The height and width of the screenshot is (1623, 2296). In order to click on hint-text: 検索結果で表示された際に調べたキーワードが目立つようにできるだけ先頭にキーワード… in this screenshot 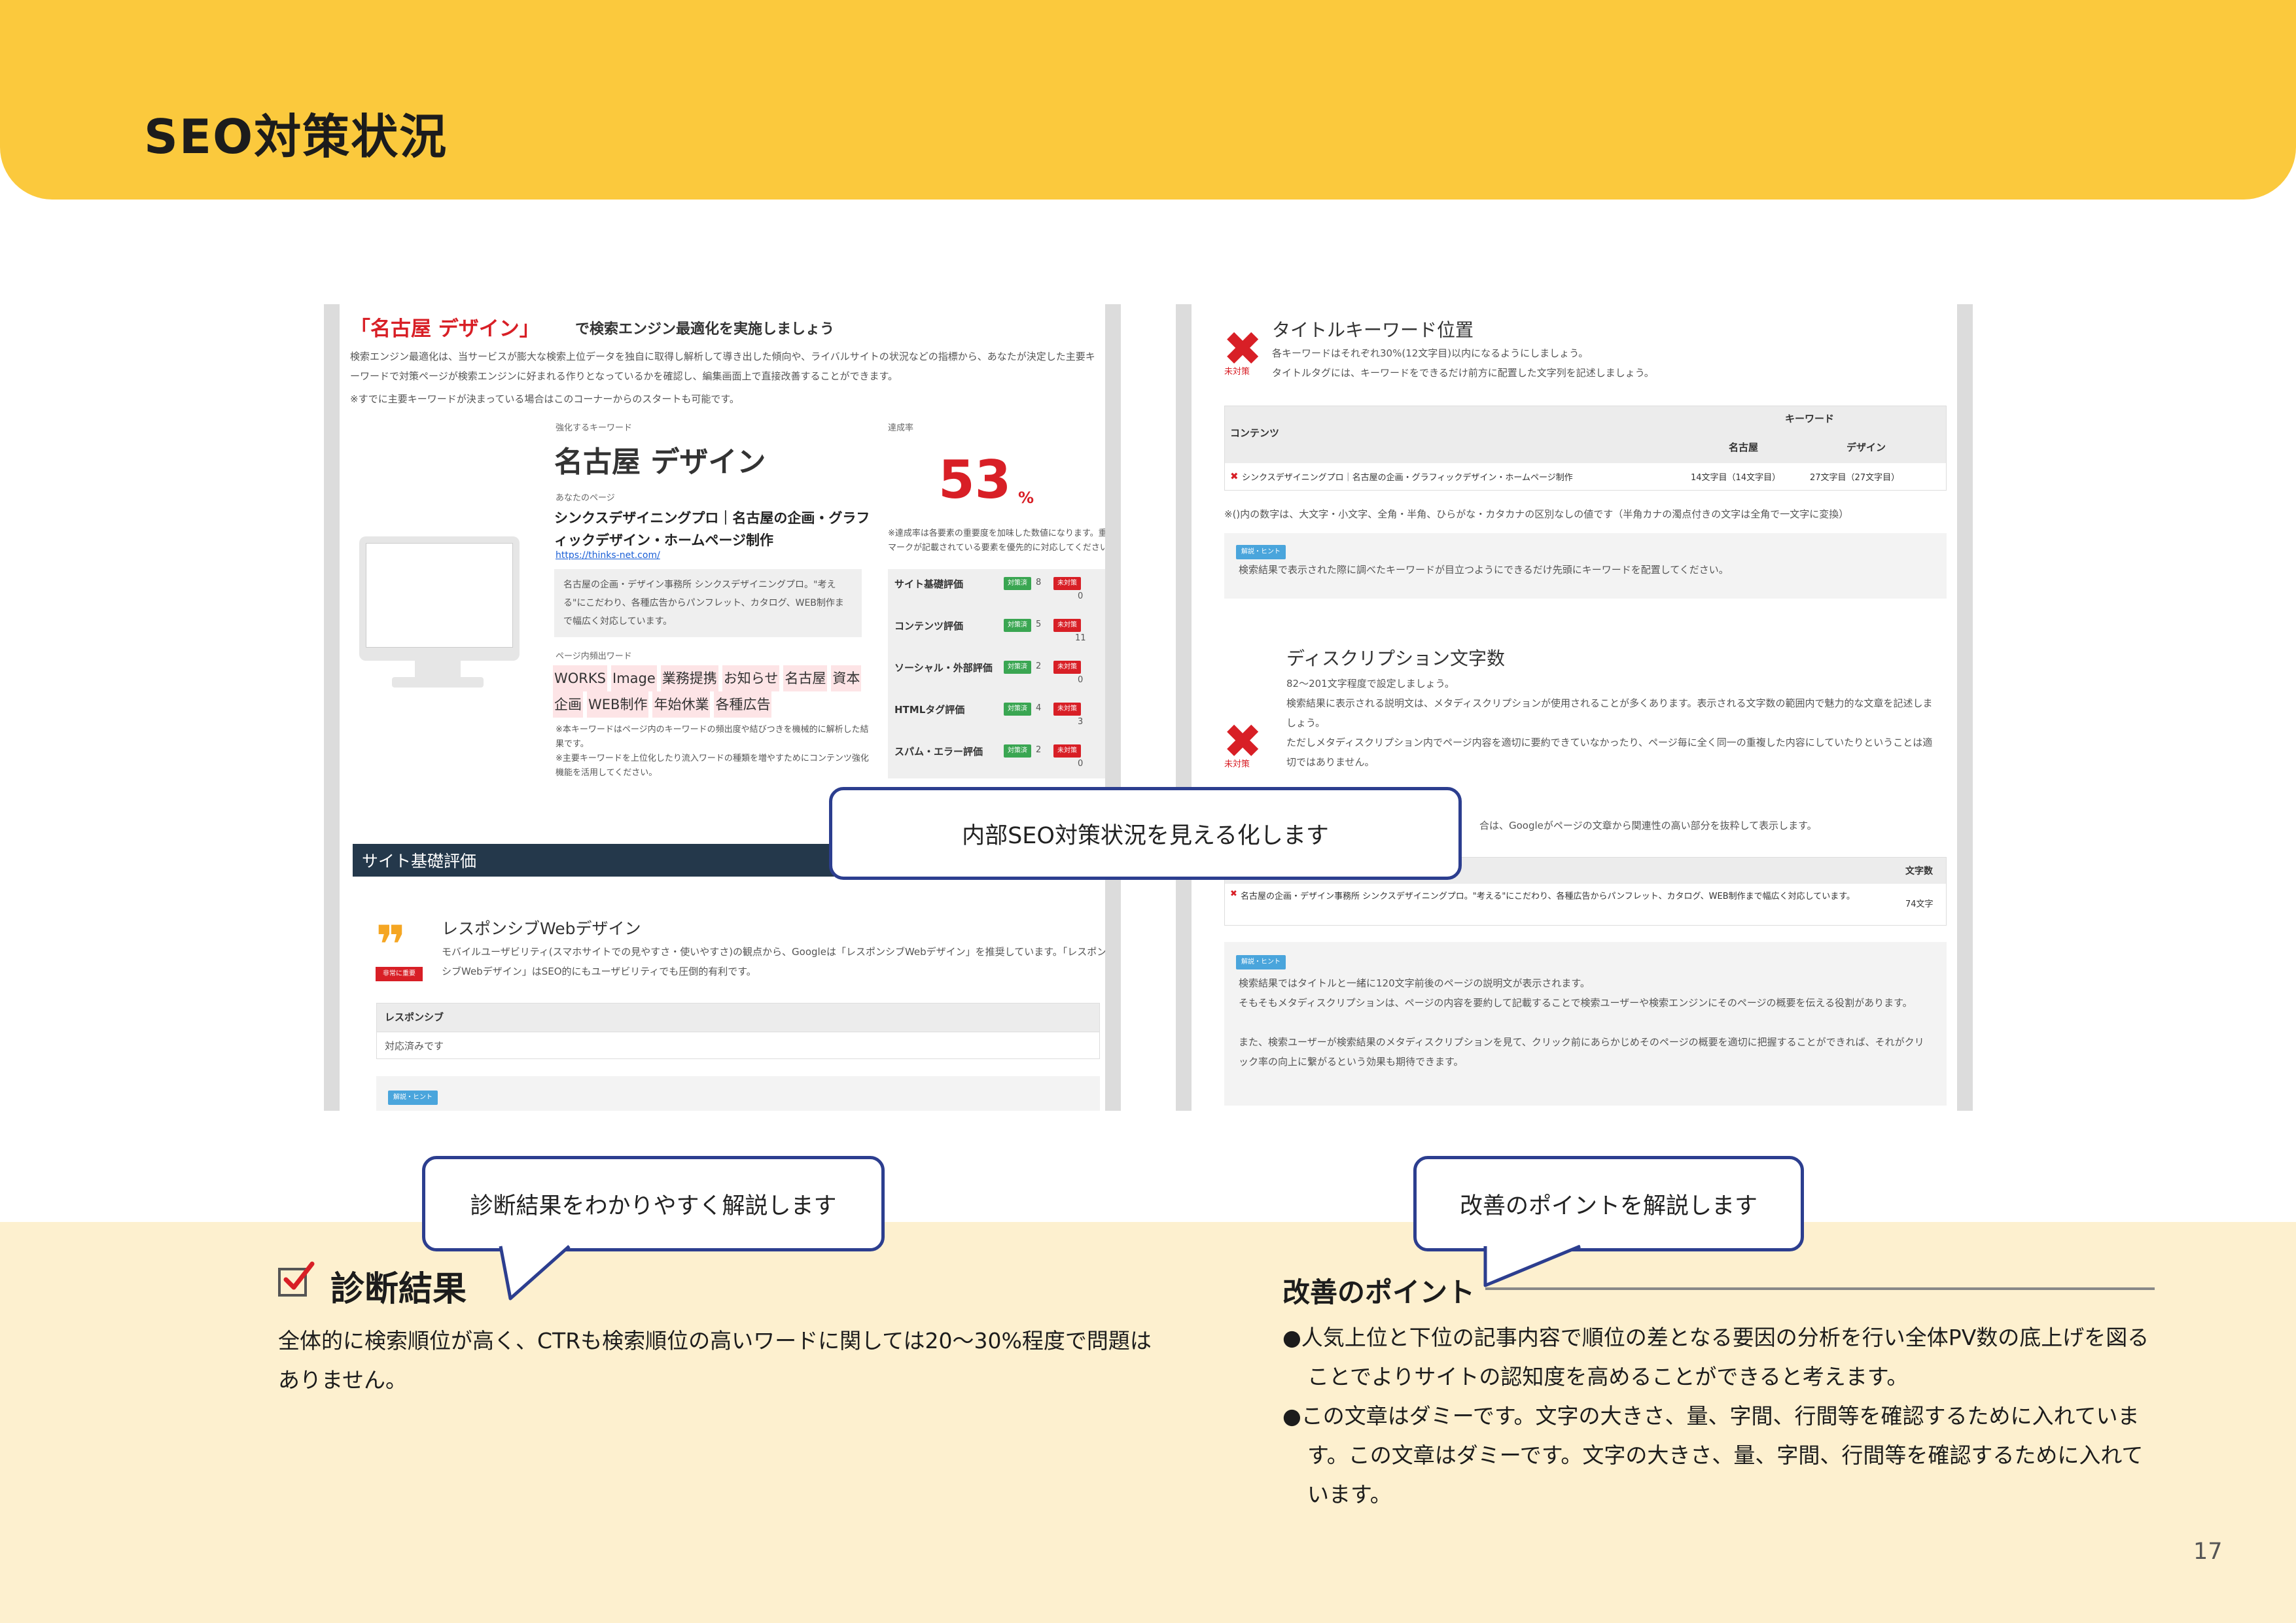, I will do `click(1484, 570)`.